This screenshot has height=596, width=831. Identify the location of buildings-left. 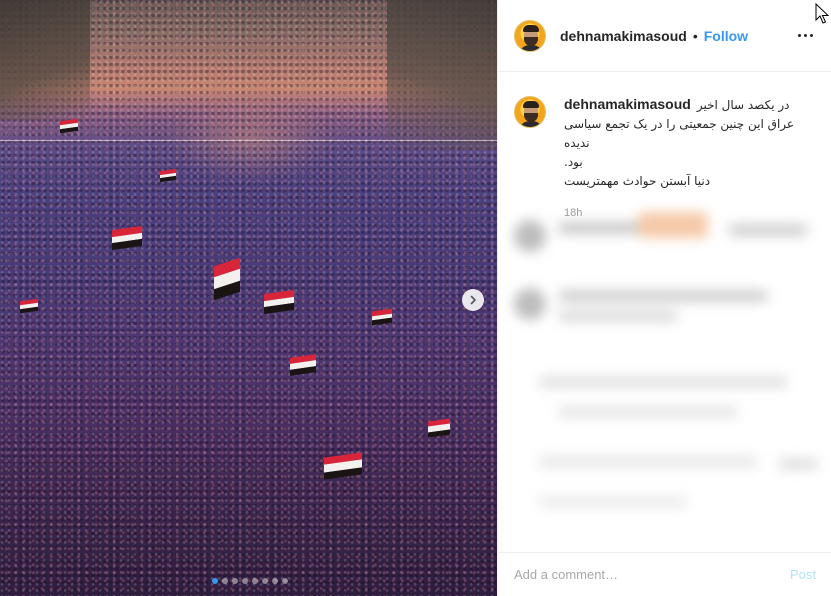
(45, 60).